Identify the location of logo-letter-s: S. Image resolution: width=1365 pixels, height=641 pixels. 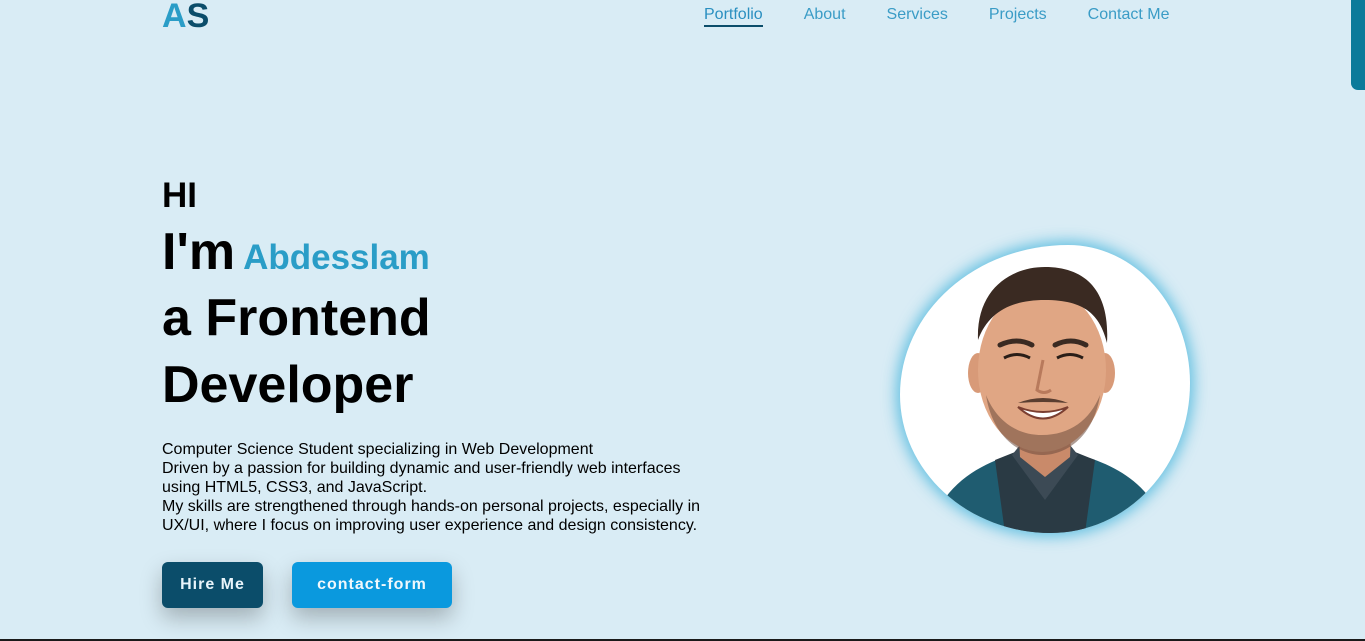
(198, 17).